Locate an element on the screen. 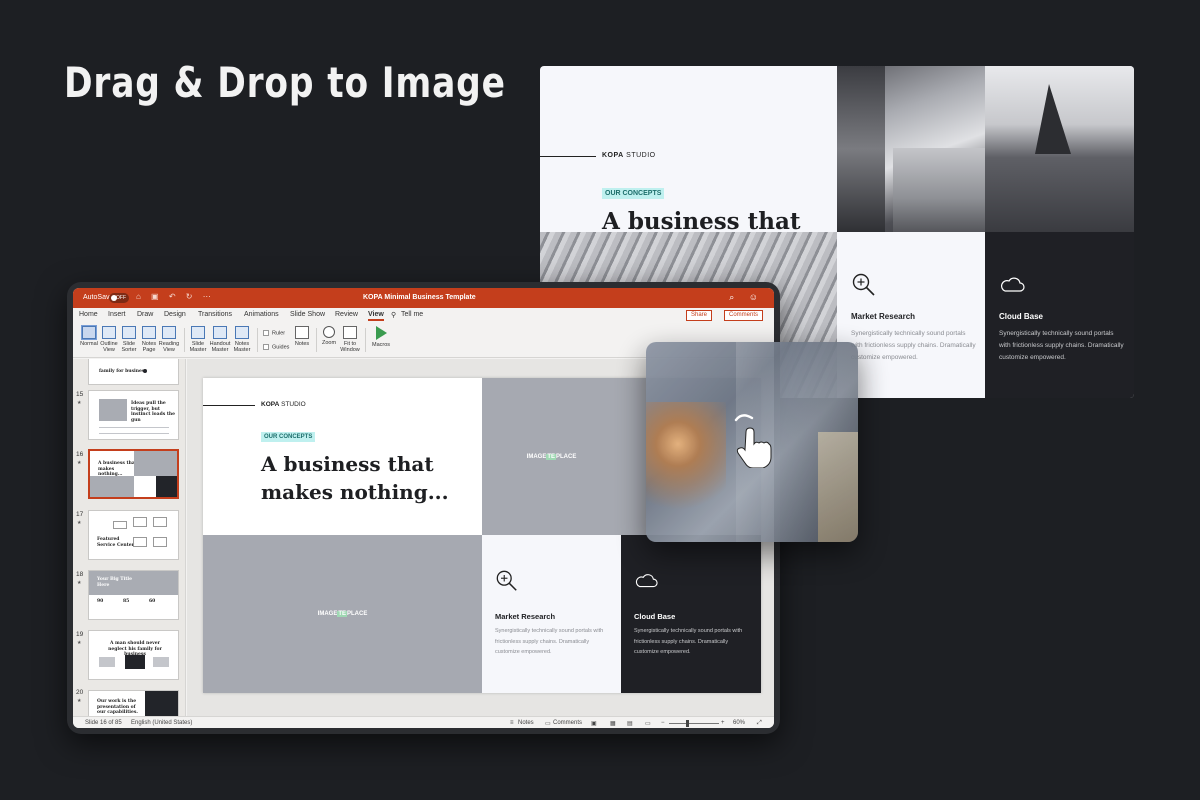 Image resolution: width=1200 pixels, height=800 pixels. page-headline: Drag & Drop to Image is located at coordinates (285, 82).